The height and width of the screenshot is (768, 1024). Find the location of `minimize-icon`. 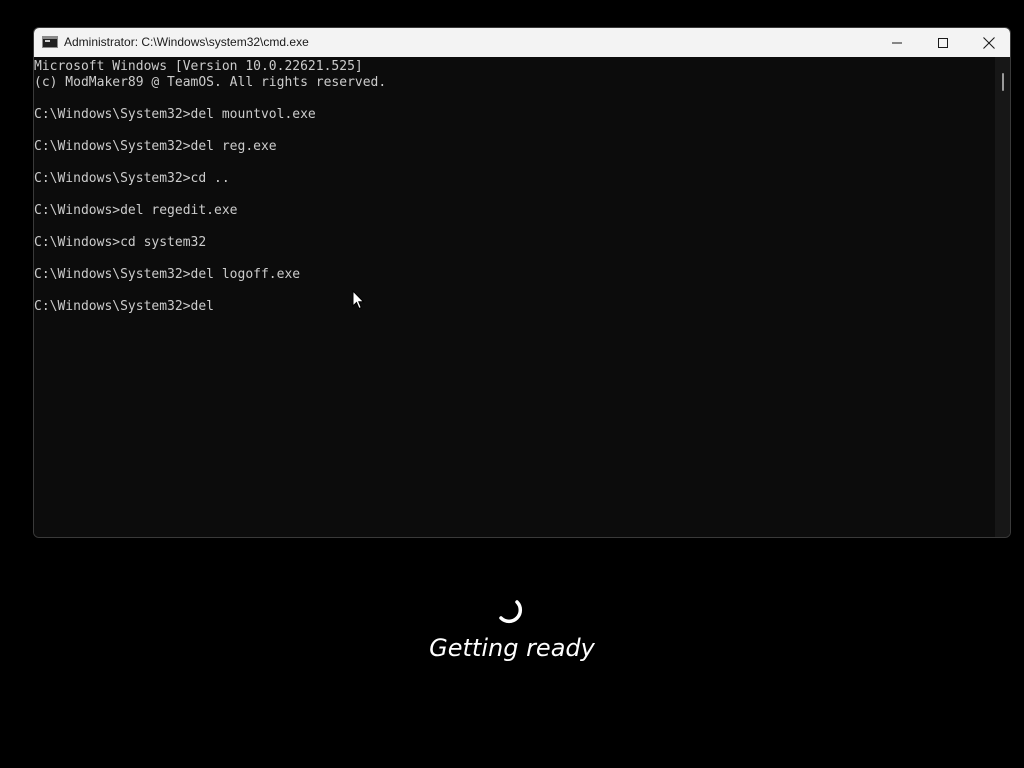

minimize-icon is located at coordinates (897, 42).